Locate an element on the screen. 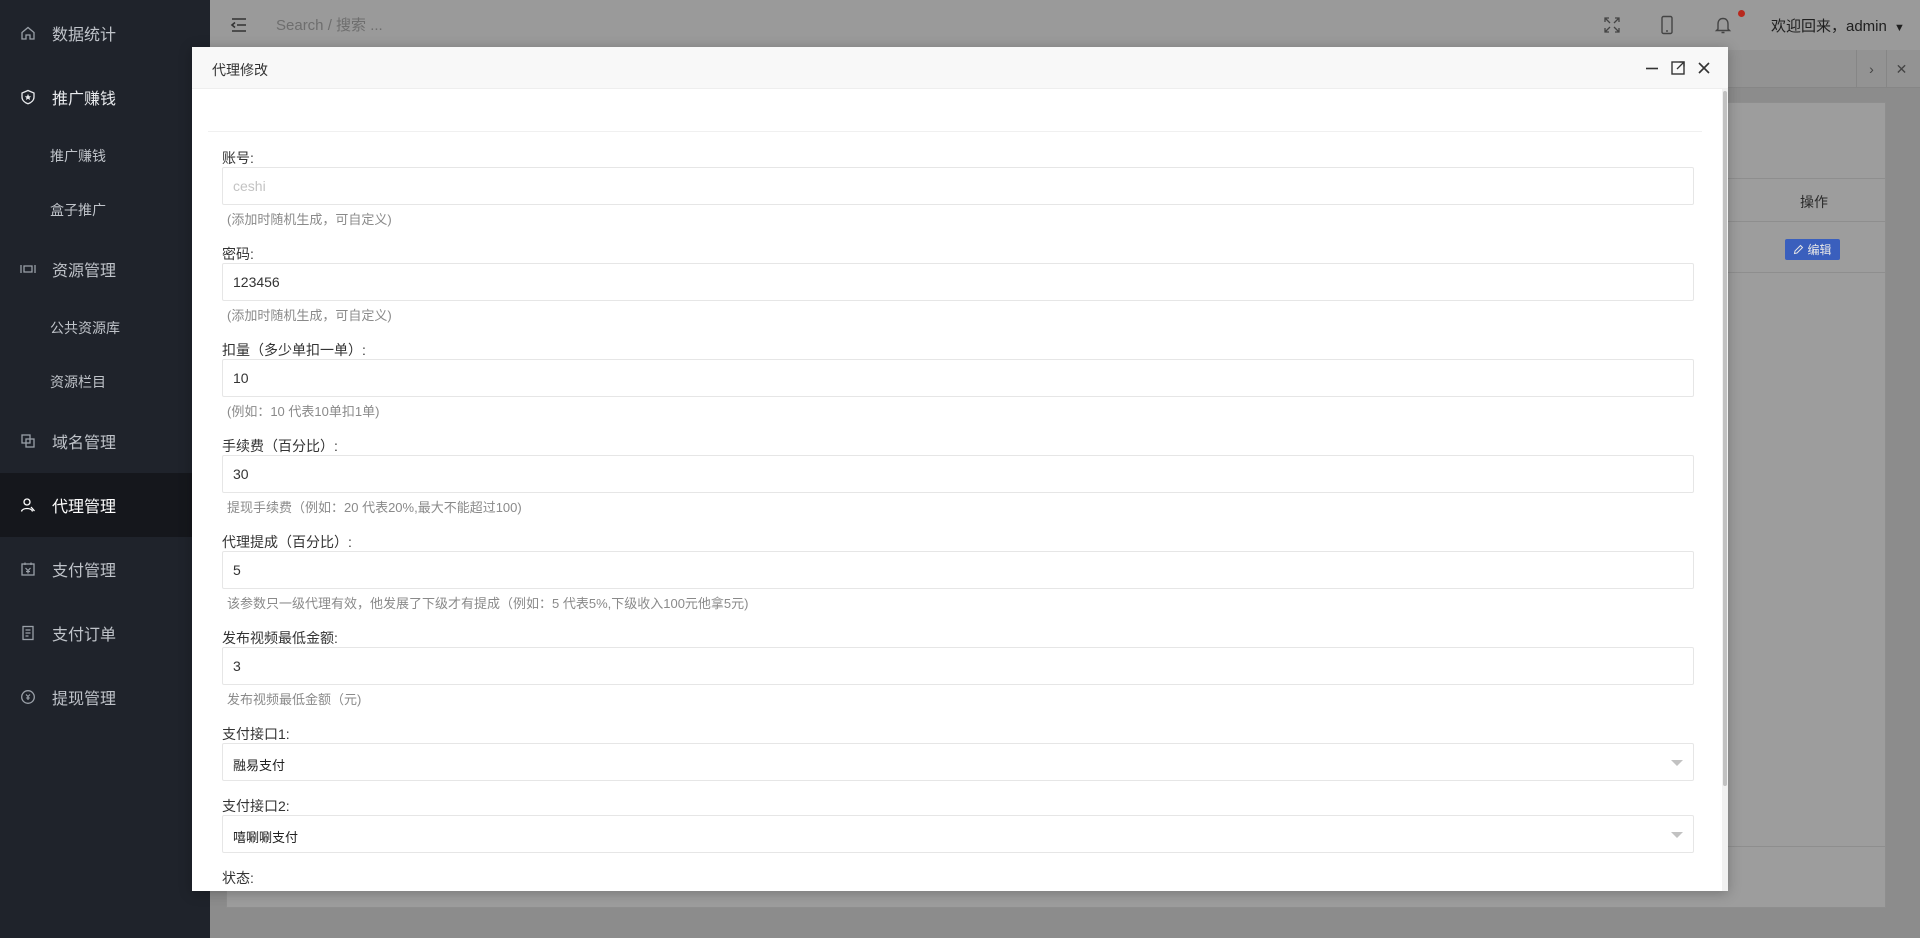 The height and width of the screenshot is (938, 1920). deduction-help: (例如：10 代表10单扣1单) is located at coordinates (303, 411).